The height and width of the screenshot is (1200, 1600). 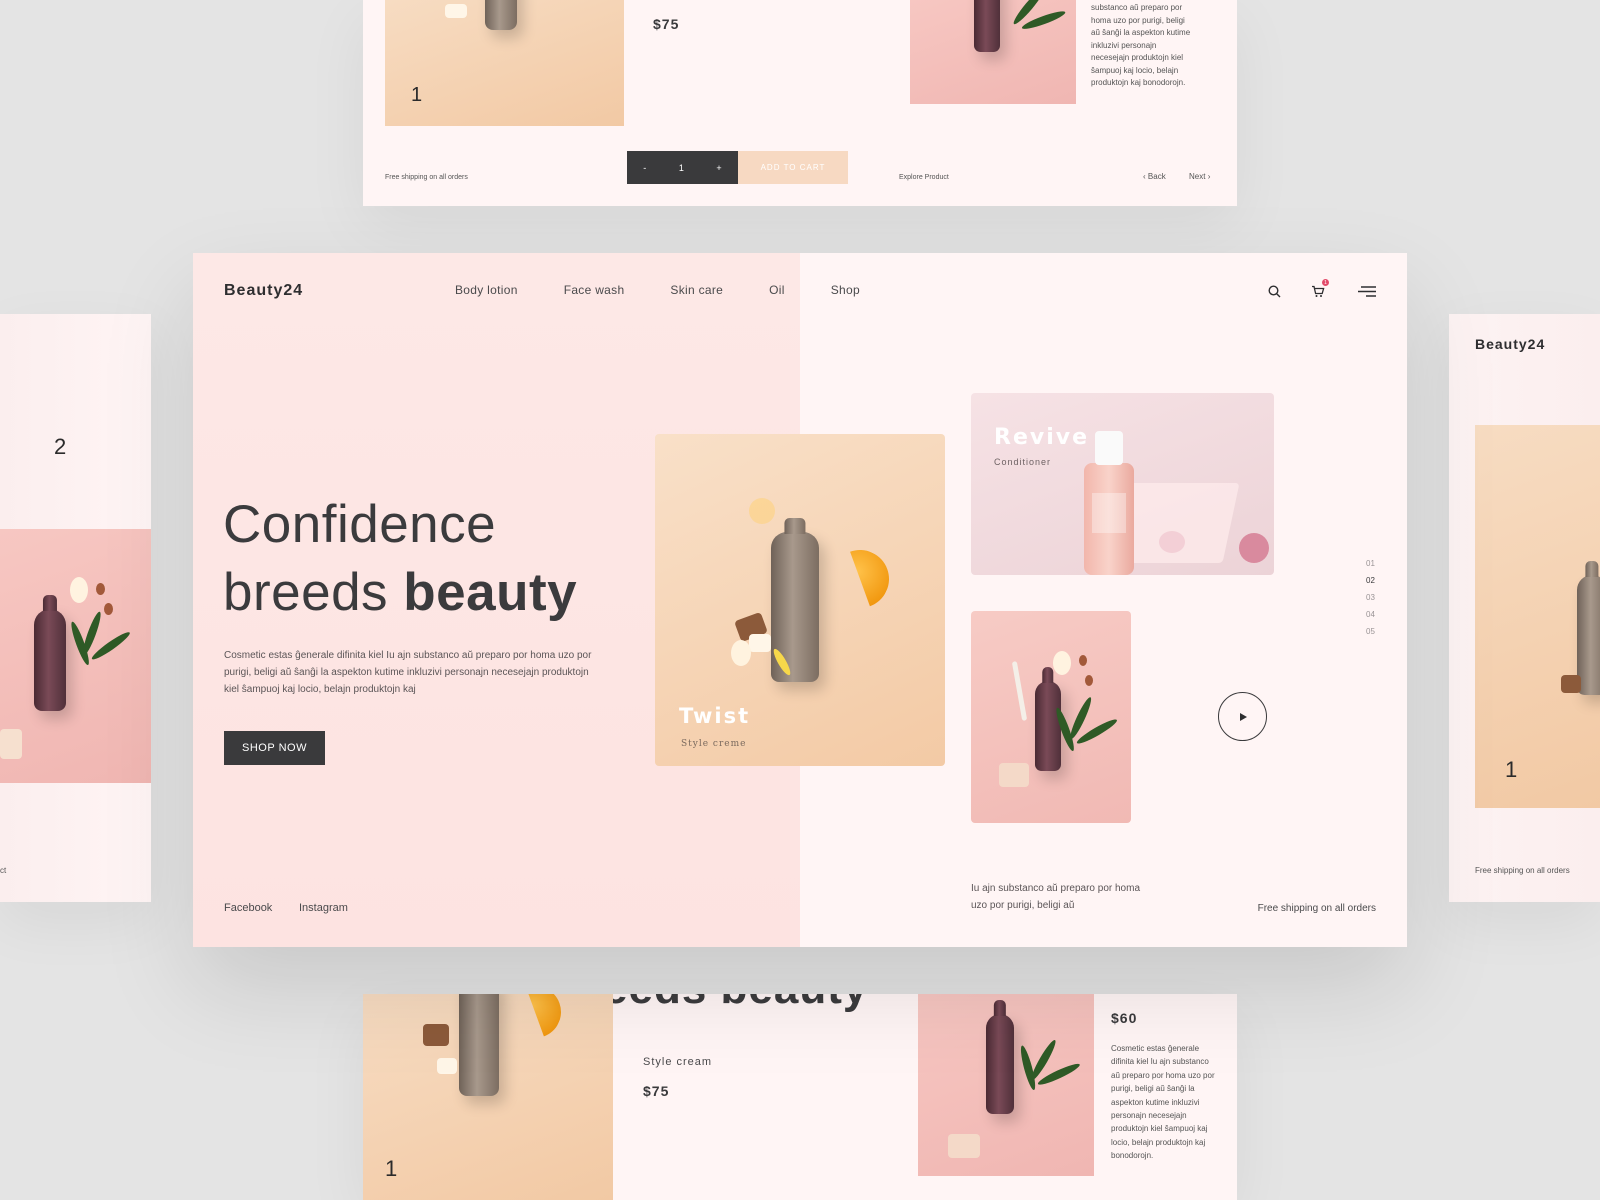 What do you see at coordinates (3, 870) in the screenshot?
I see `footer-fragment: ct` at bounding box center [3, 870].